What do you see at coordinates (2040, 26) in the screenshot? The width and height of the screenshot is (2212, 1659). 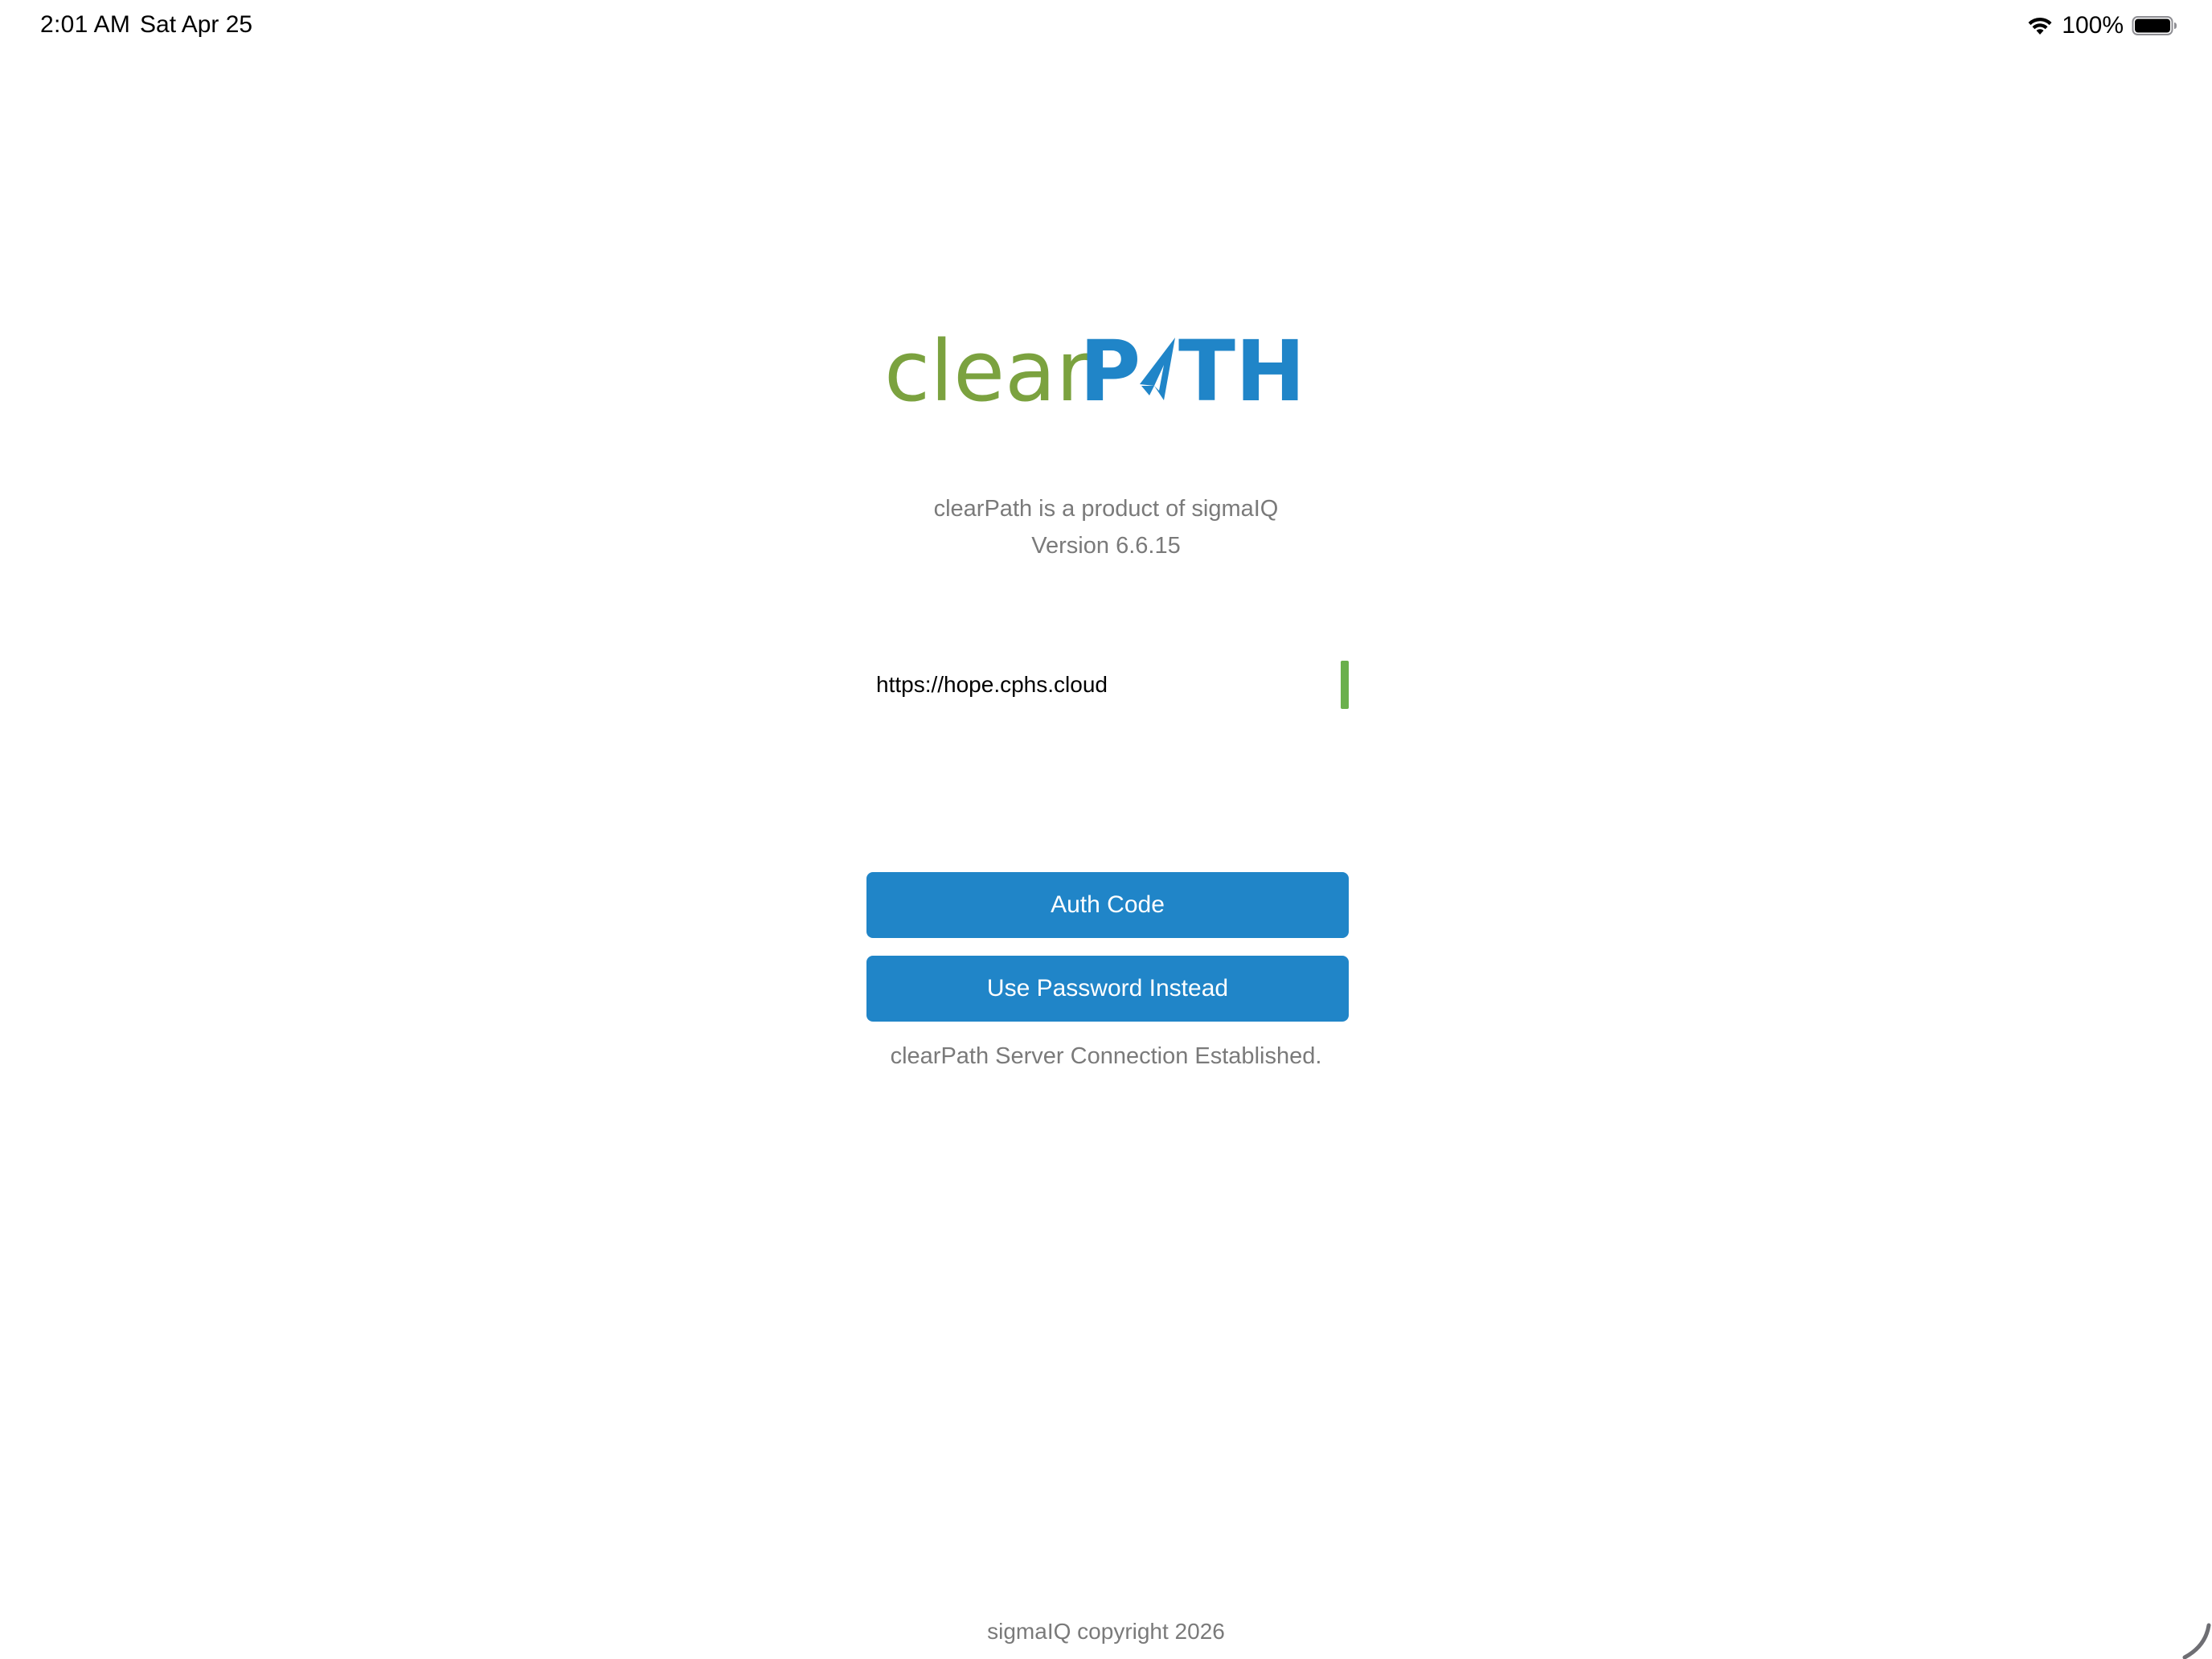 I see `wifi-icon` at bounding box center [2040, 26].